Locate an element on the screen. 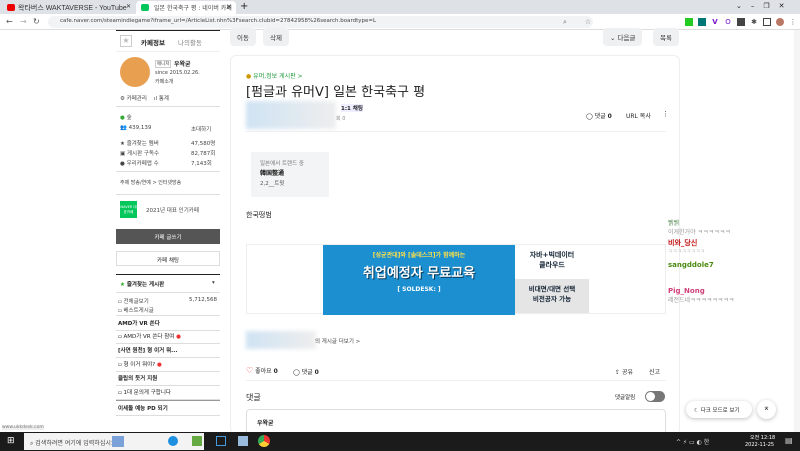 The image size is (800, 451). fav-boards-toggle: ★ 즐겨찾는 게시판 is located at coordinates (142, 284).